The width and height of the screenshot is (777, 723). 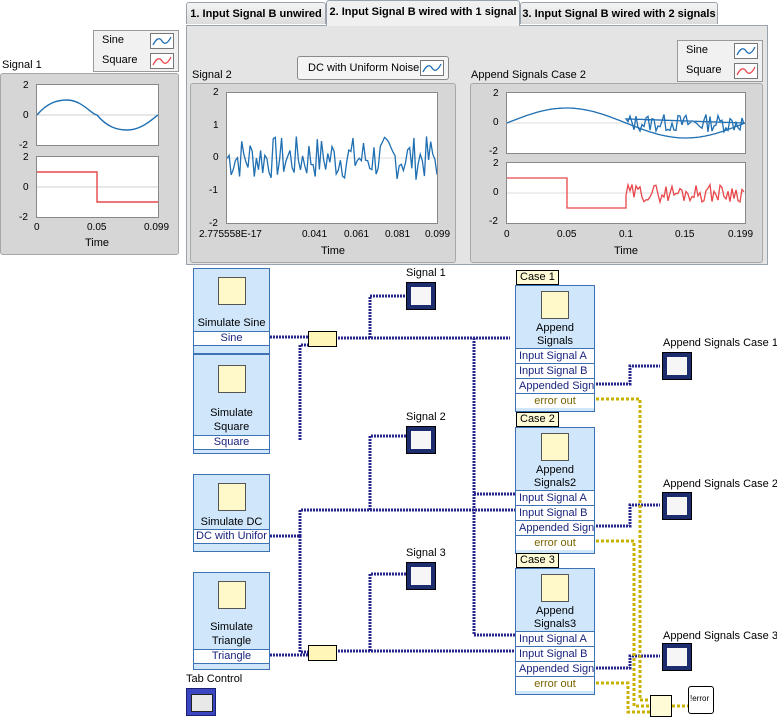 What do you see at coordinates (231, 536) in the screenshot?
I see `dc-output-terminal: DC with Unifor` at bounding box center [231, 536].